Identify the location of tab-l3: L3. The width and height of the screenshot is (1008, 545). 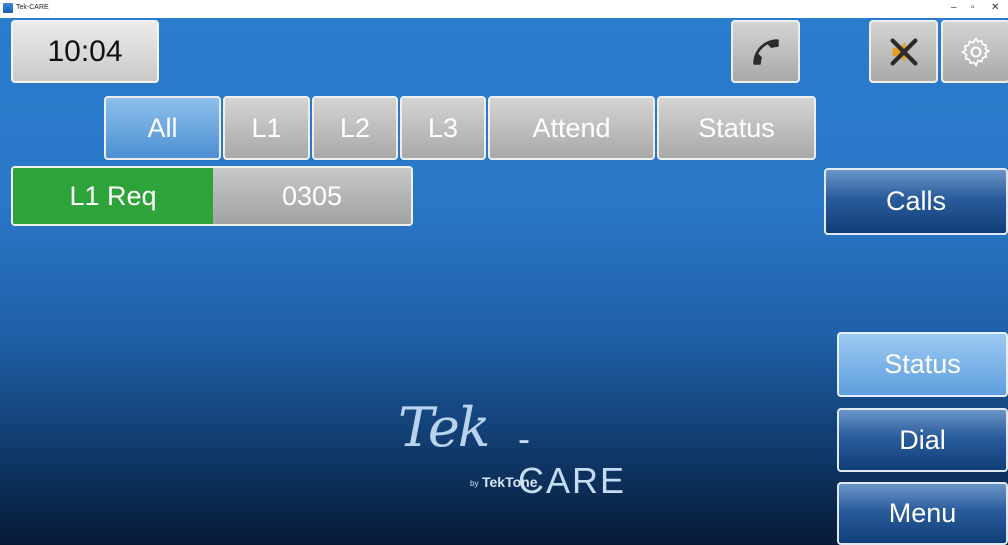
(443, 128).